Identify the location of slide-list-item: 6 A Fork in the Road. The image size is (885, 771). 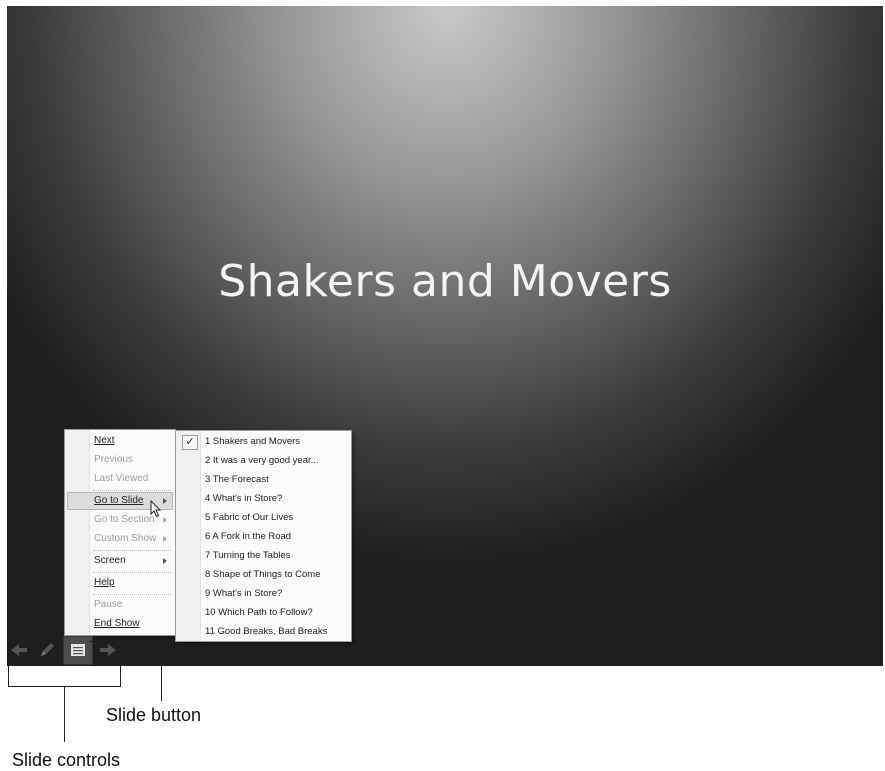
(263, 536).